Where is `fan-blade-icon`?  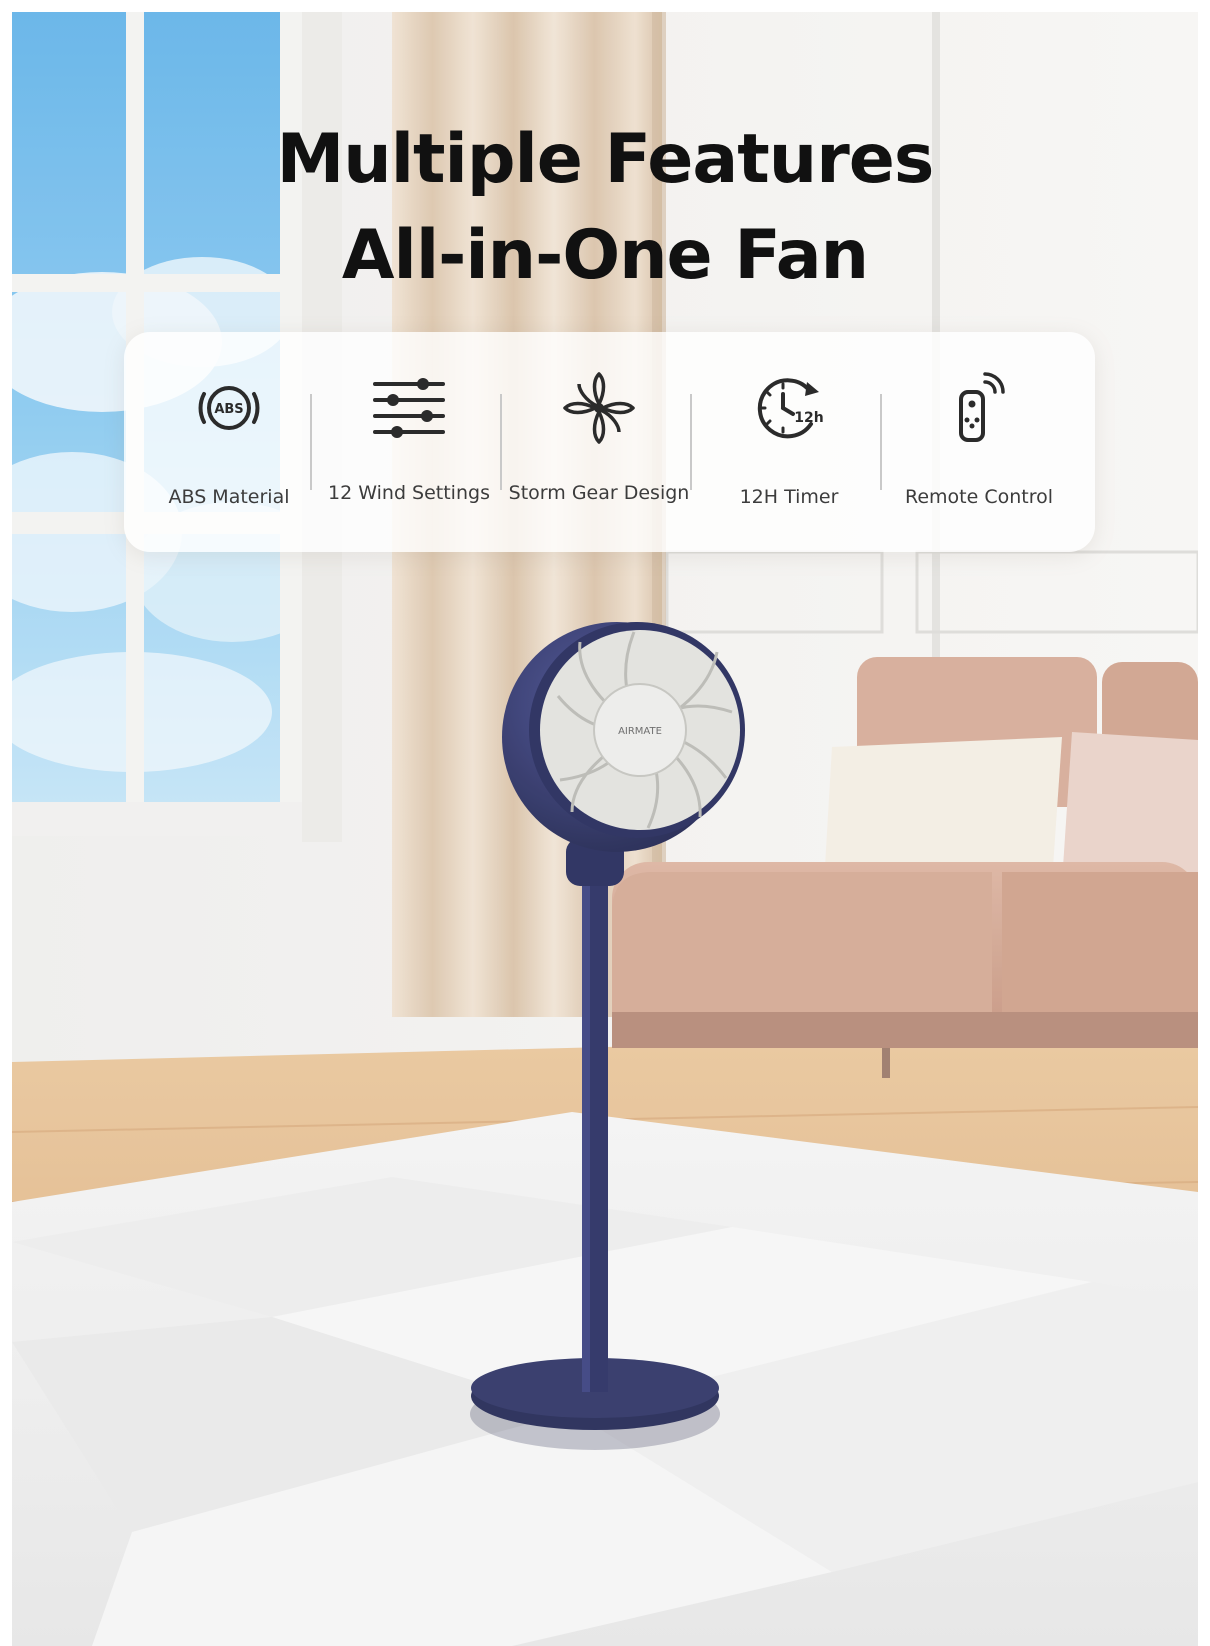 fan-blade-icon is located at coordinates (599, 408).